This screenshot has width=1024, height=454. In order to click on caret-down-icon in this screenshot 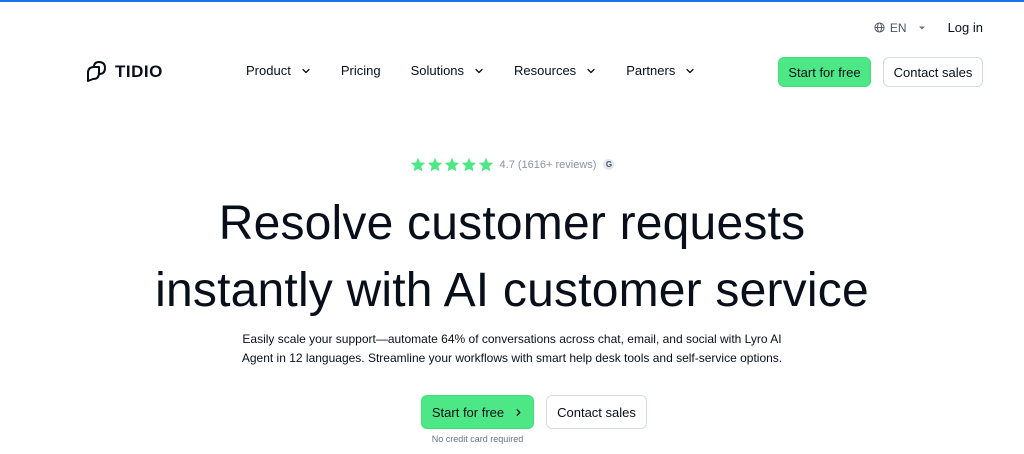, I will do `click(921, 27)`.